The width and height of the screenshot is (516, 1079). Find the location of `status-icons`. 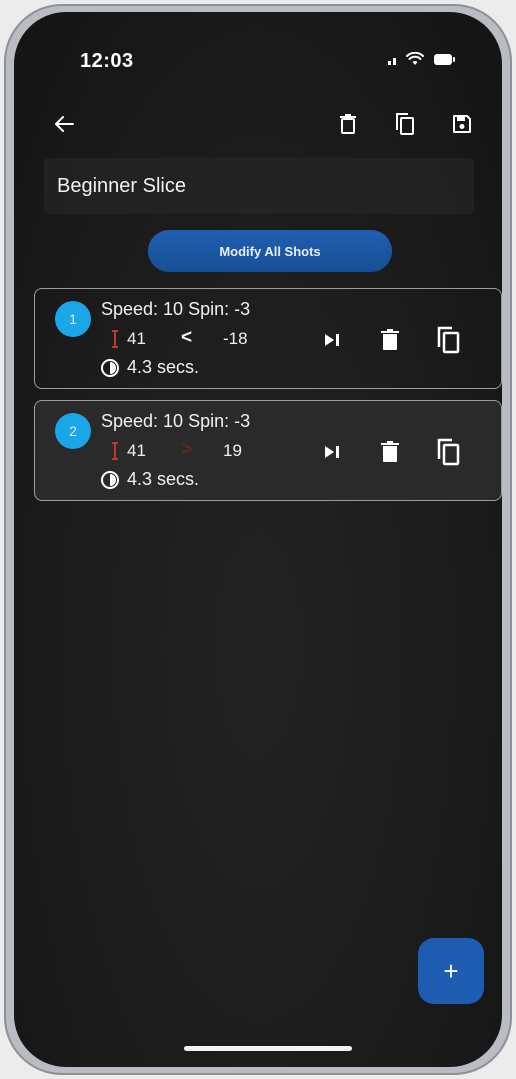

status-icons is located at coordinates (421, 59).